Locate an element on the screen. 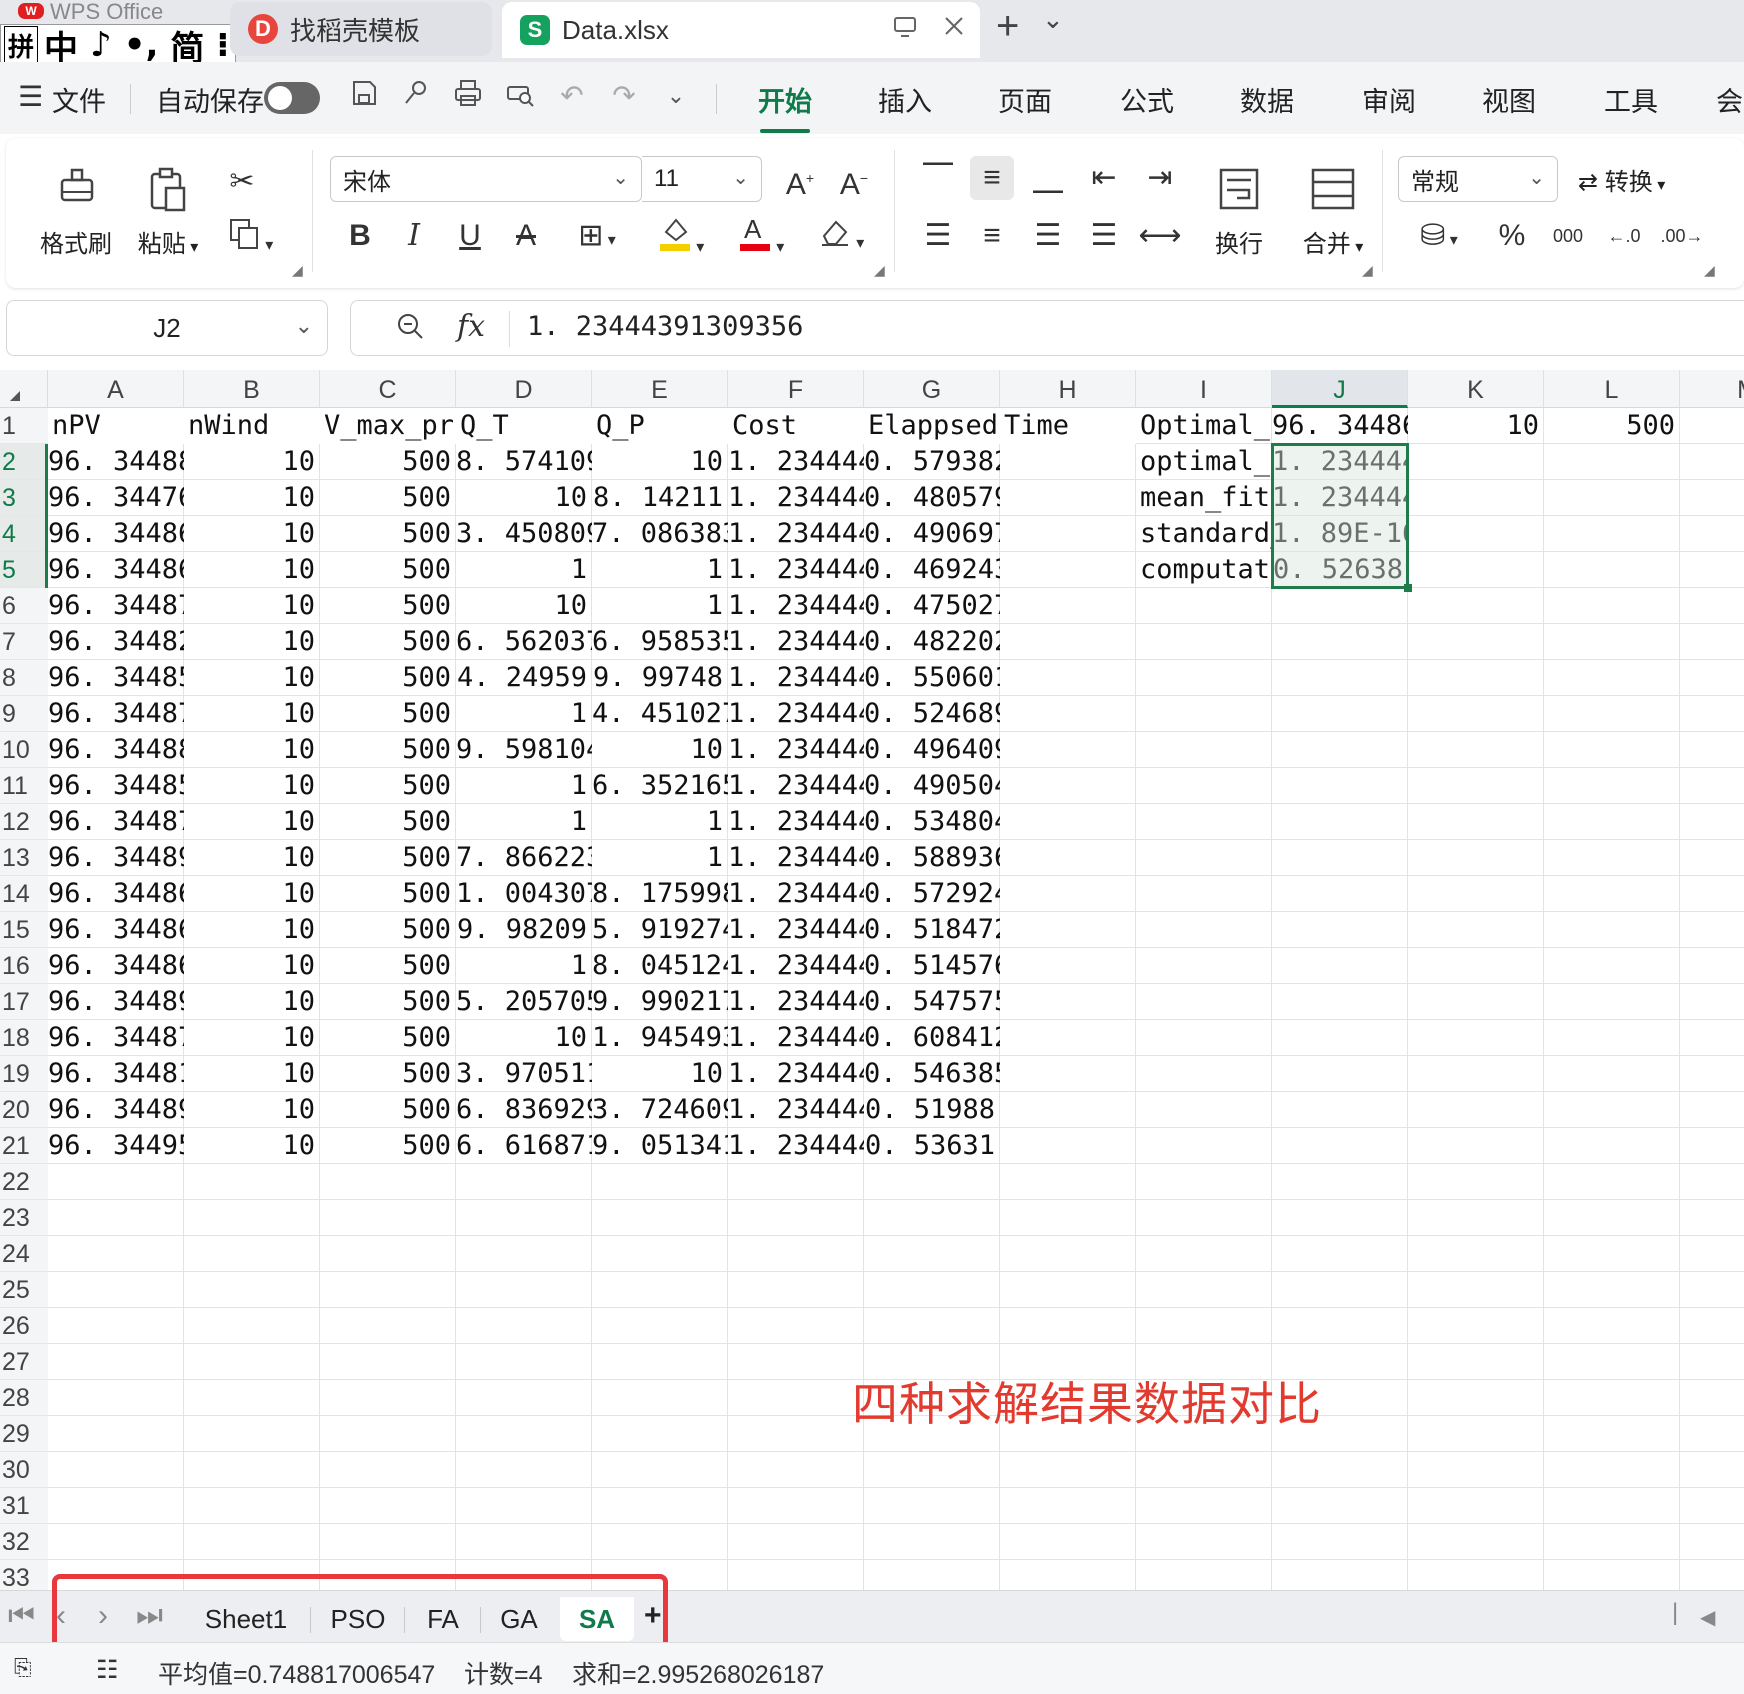 The height and width of the screenshot is (1694, 1744). header-cell-a: nPV is located at coordinates (116, 426).